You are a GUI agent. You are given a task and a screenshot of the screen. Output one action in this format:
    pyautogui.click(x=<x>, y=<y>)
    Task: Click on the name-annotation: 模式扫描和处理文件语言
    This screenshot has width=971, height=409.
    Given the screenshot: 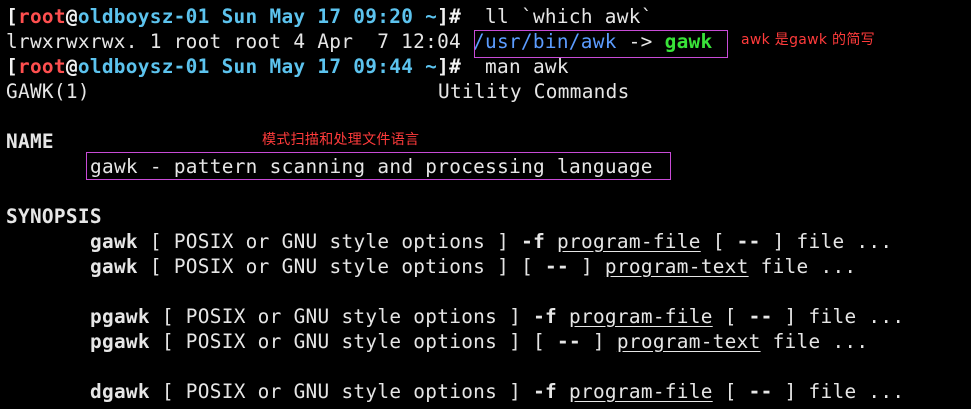 What is the action you would take?
    pyautogui.click(x=341, y=140)
    